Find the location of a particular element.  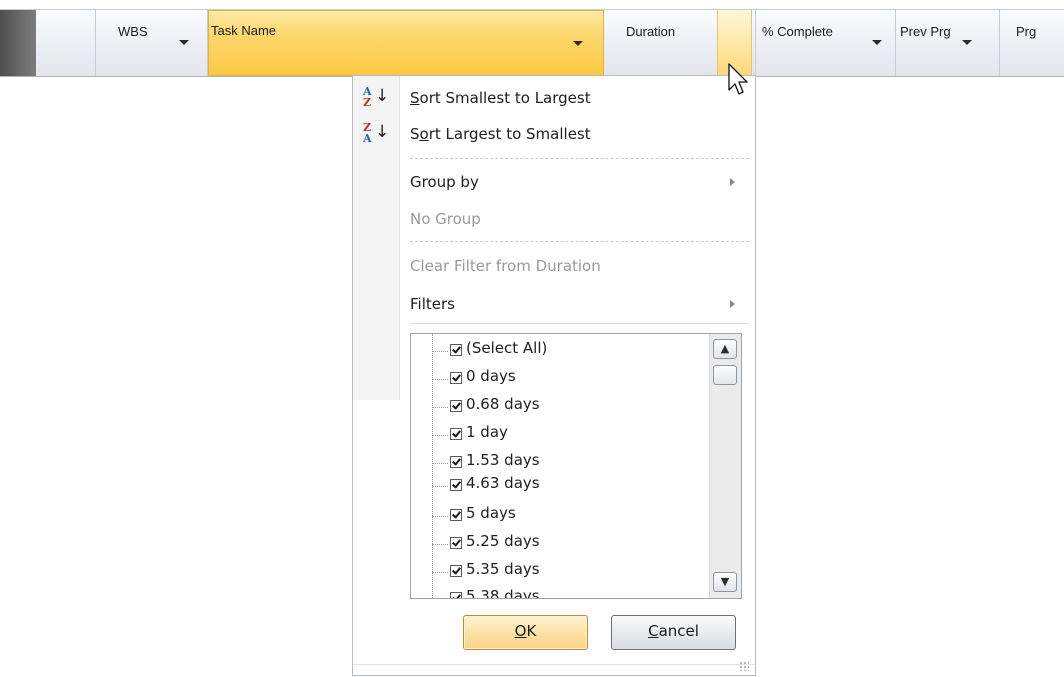

sort-descending-icon: Z A ↓ is located at coordinates (376, 133).